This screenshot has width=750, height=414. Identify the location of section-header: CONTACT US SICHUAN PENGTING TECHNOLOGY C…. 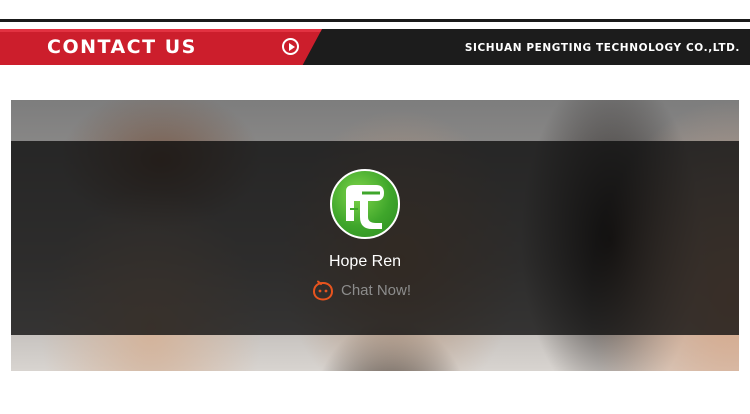
(375, 47).